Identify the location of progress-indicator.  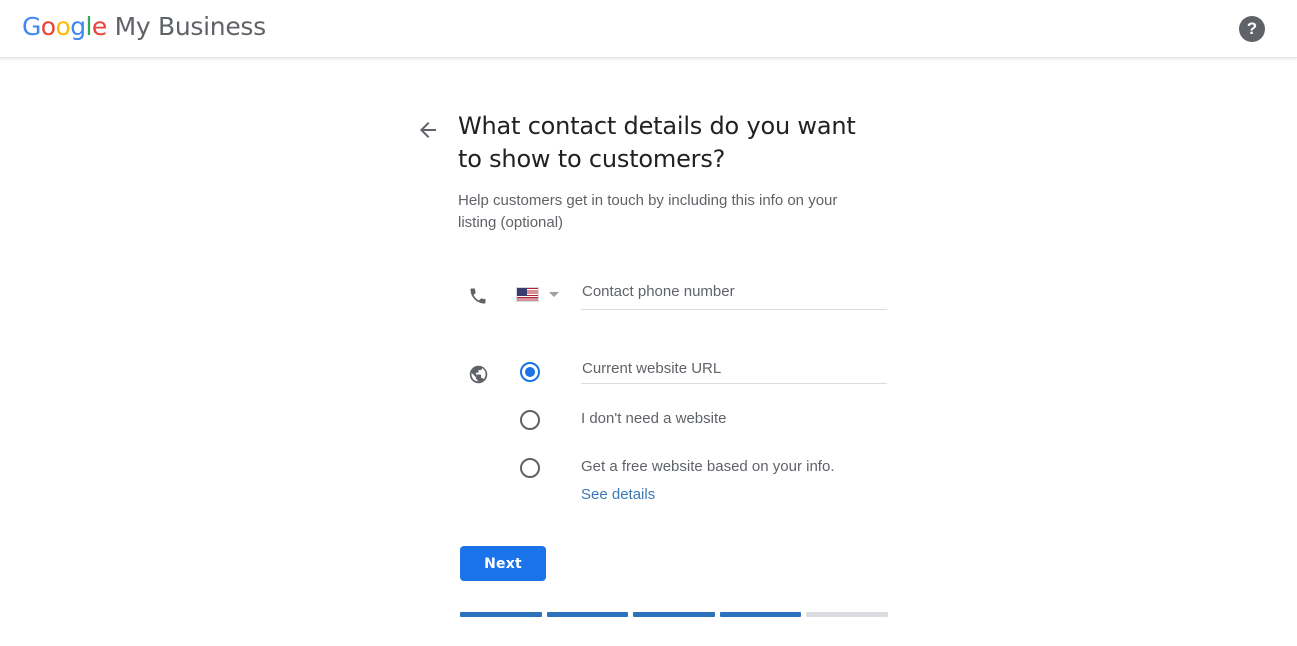
(674, 614).